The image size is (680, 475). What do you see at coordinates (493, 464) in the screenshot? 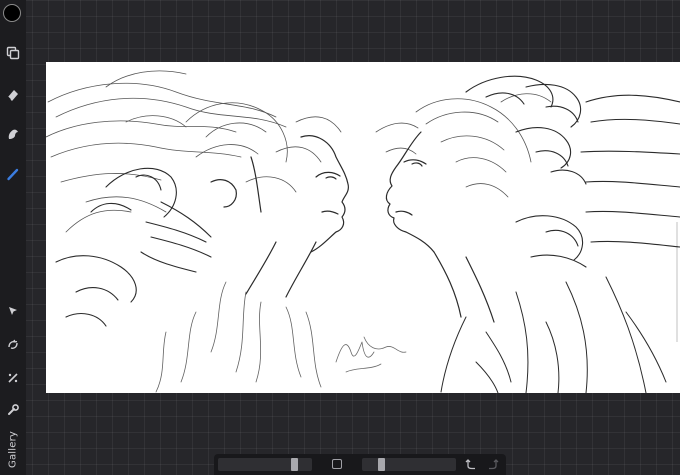
I see `redo-icon` at bounding box center [493, 464].